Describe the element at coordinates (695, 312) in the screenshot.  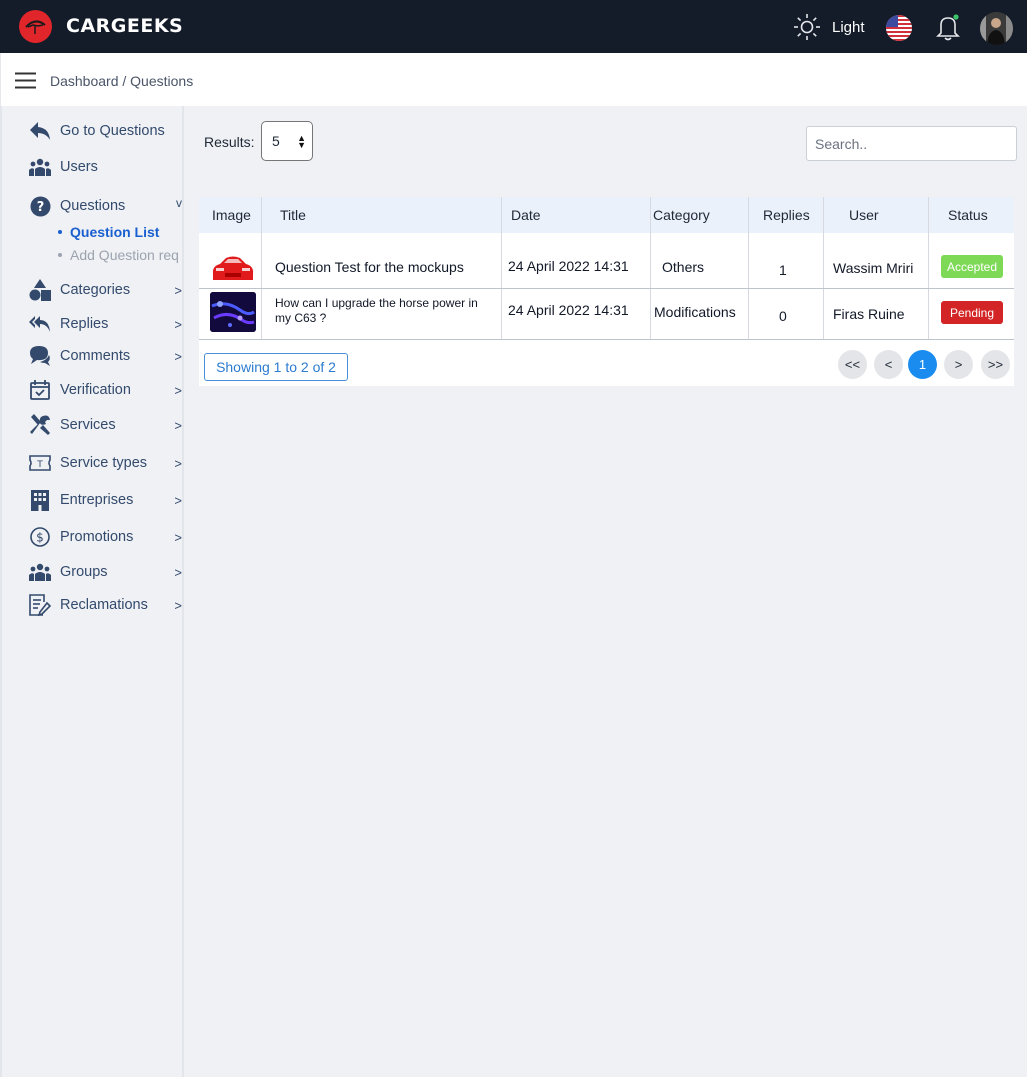
I see `question-category: Modifications` at that location.